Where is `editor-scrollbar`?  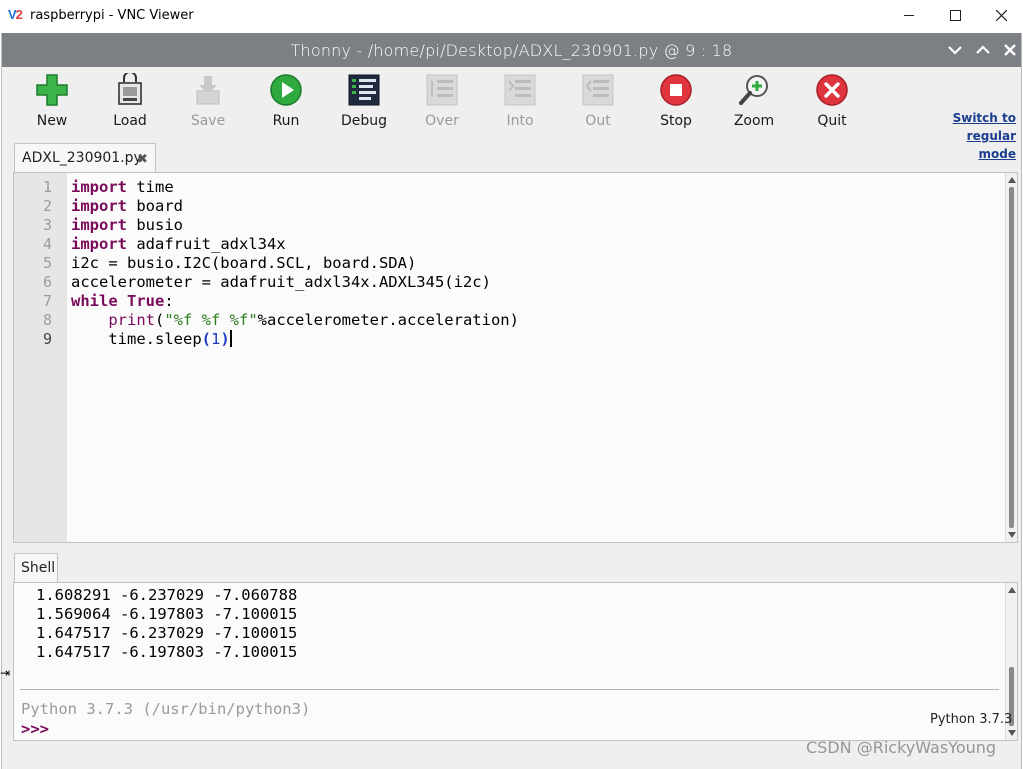 editor-scrollbar is located at coordinates (1011, 357).